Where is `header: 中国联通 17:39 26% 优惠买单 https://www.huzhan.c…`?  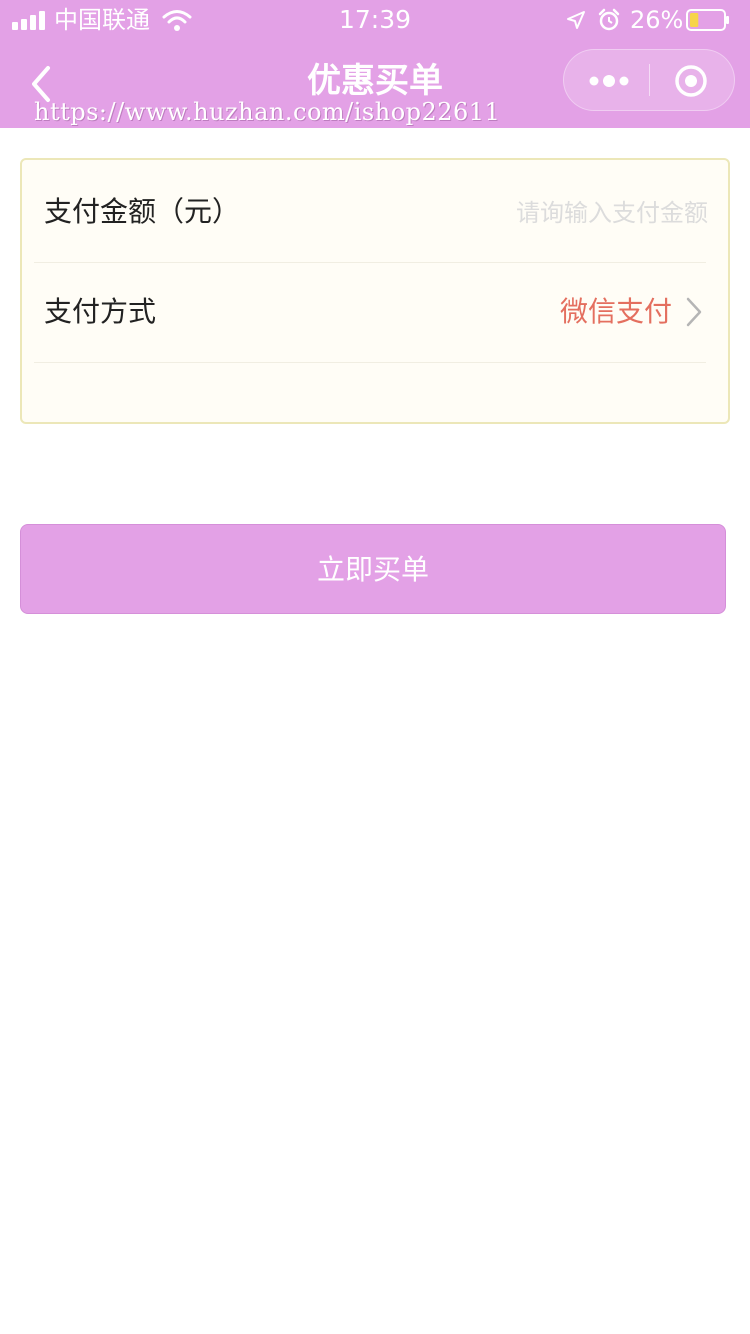 header: 中国联通 17:39 26% 优惠买单 https://www.huzhan.c… is located at coordinates (375, 64).